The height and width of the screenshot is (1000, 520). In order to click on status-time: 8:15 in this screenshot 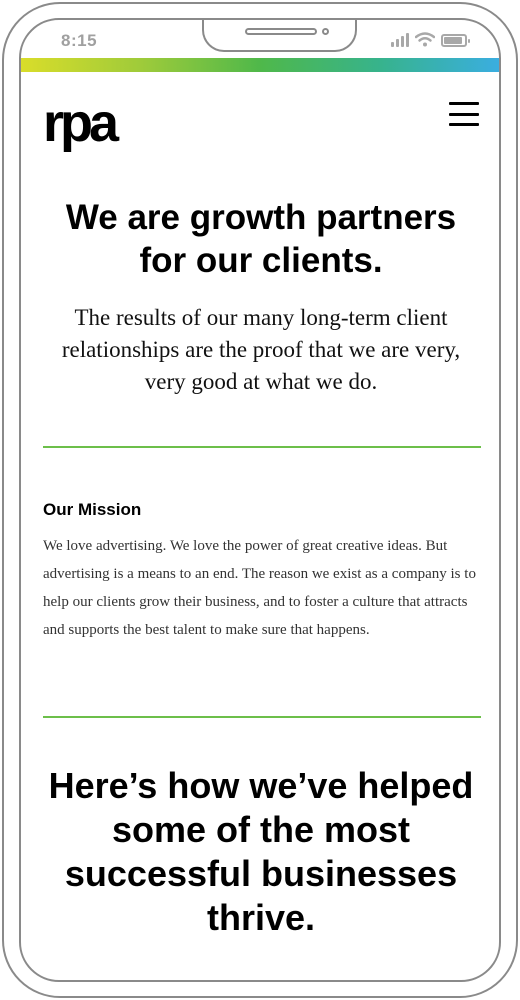, I will do `click(79, 40)`.